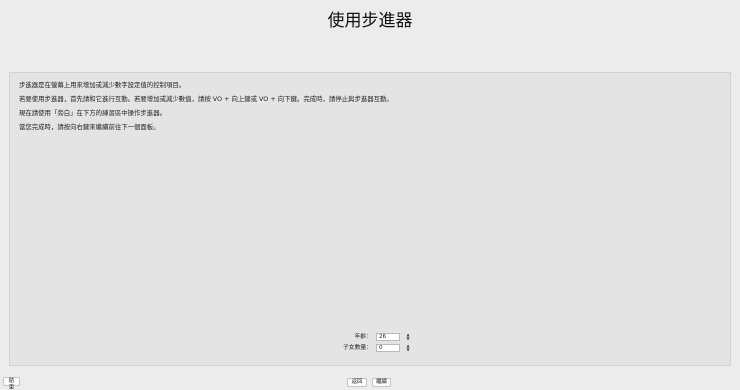 The image size is (740, 390). Describe the element at coordinates (370, 21) in the screenshot. I see `page-title: 使用步進器` at that location.